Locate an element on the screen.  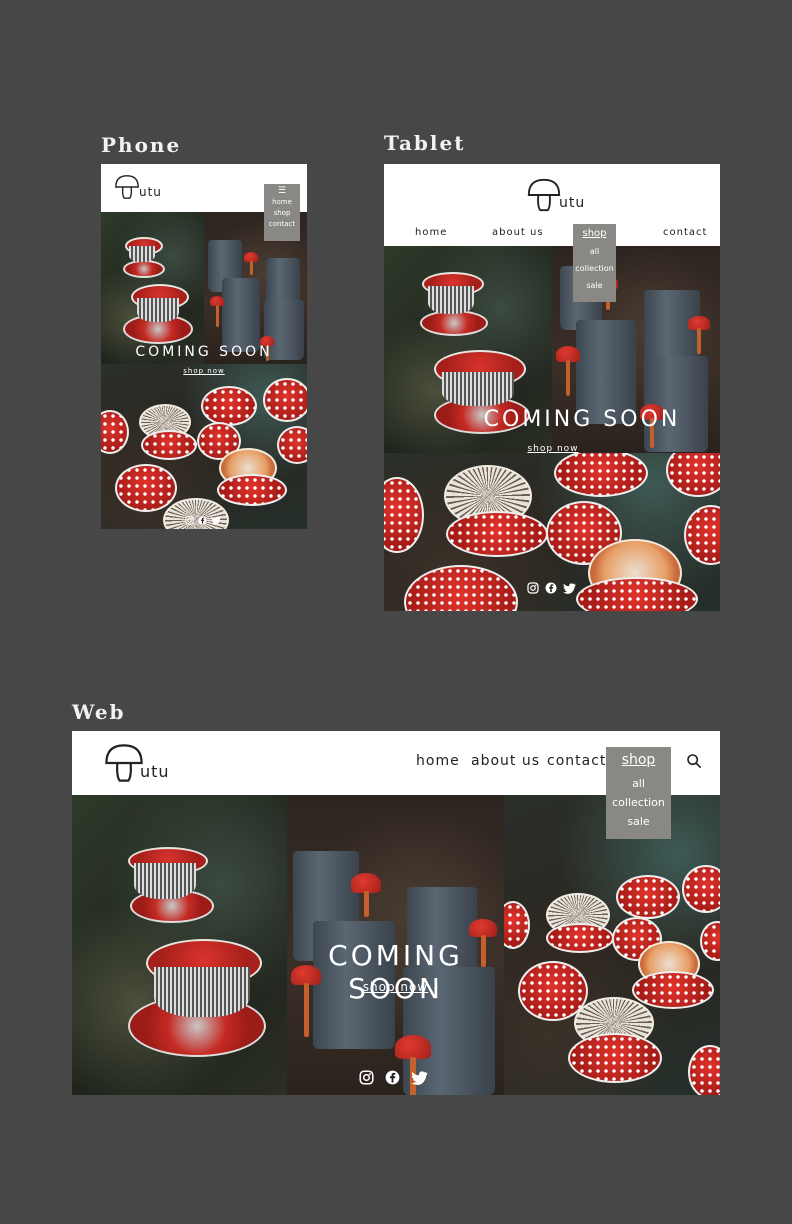
phone-menu-home: home is located at coordinates (282, 202).